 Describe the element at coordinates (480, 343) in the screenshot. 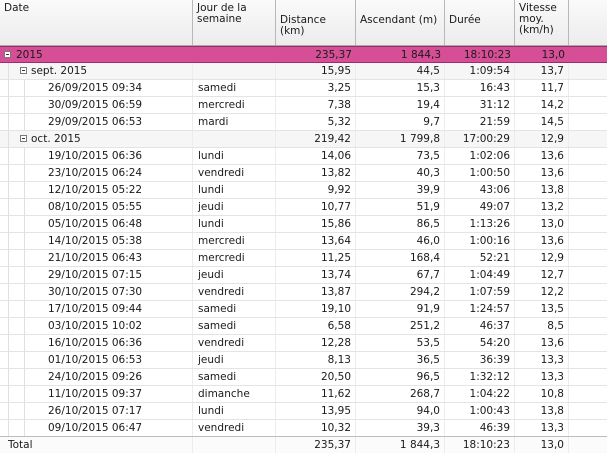

I see `duration-cell: 54:20` at that location.